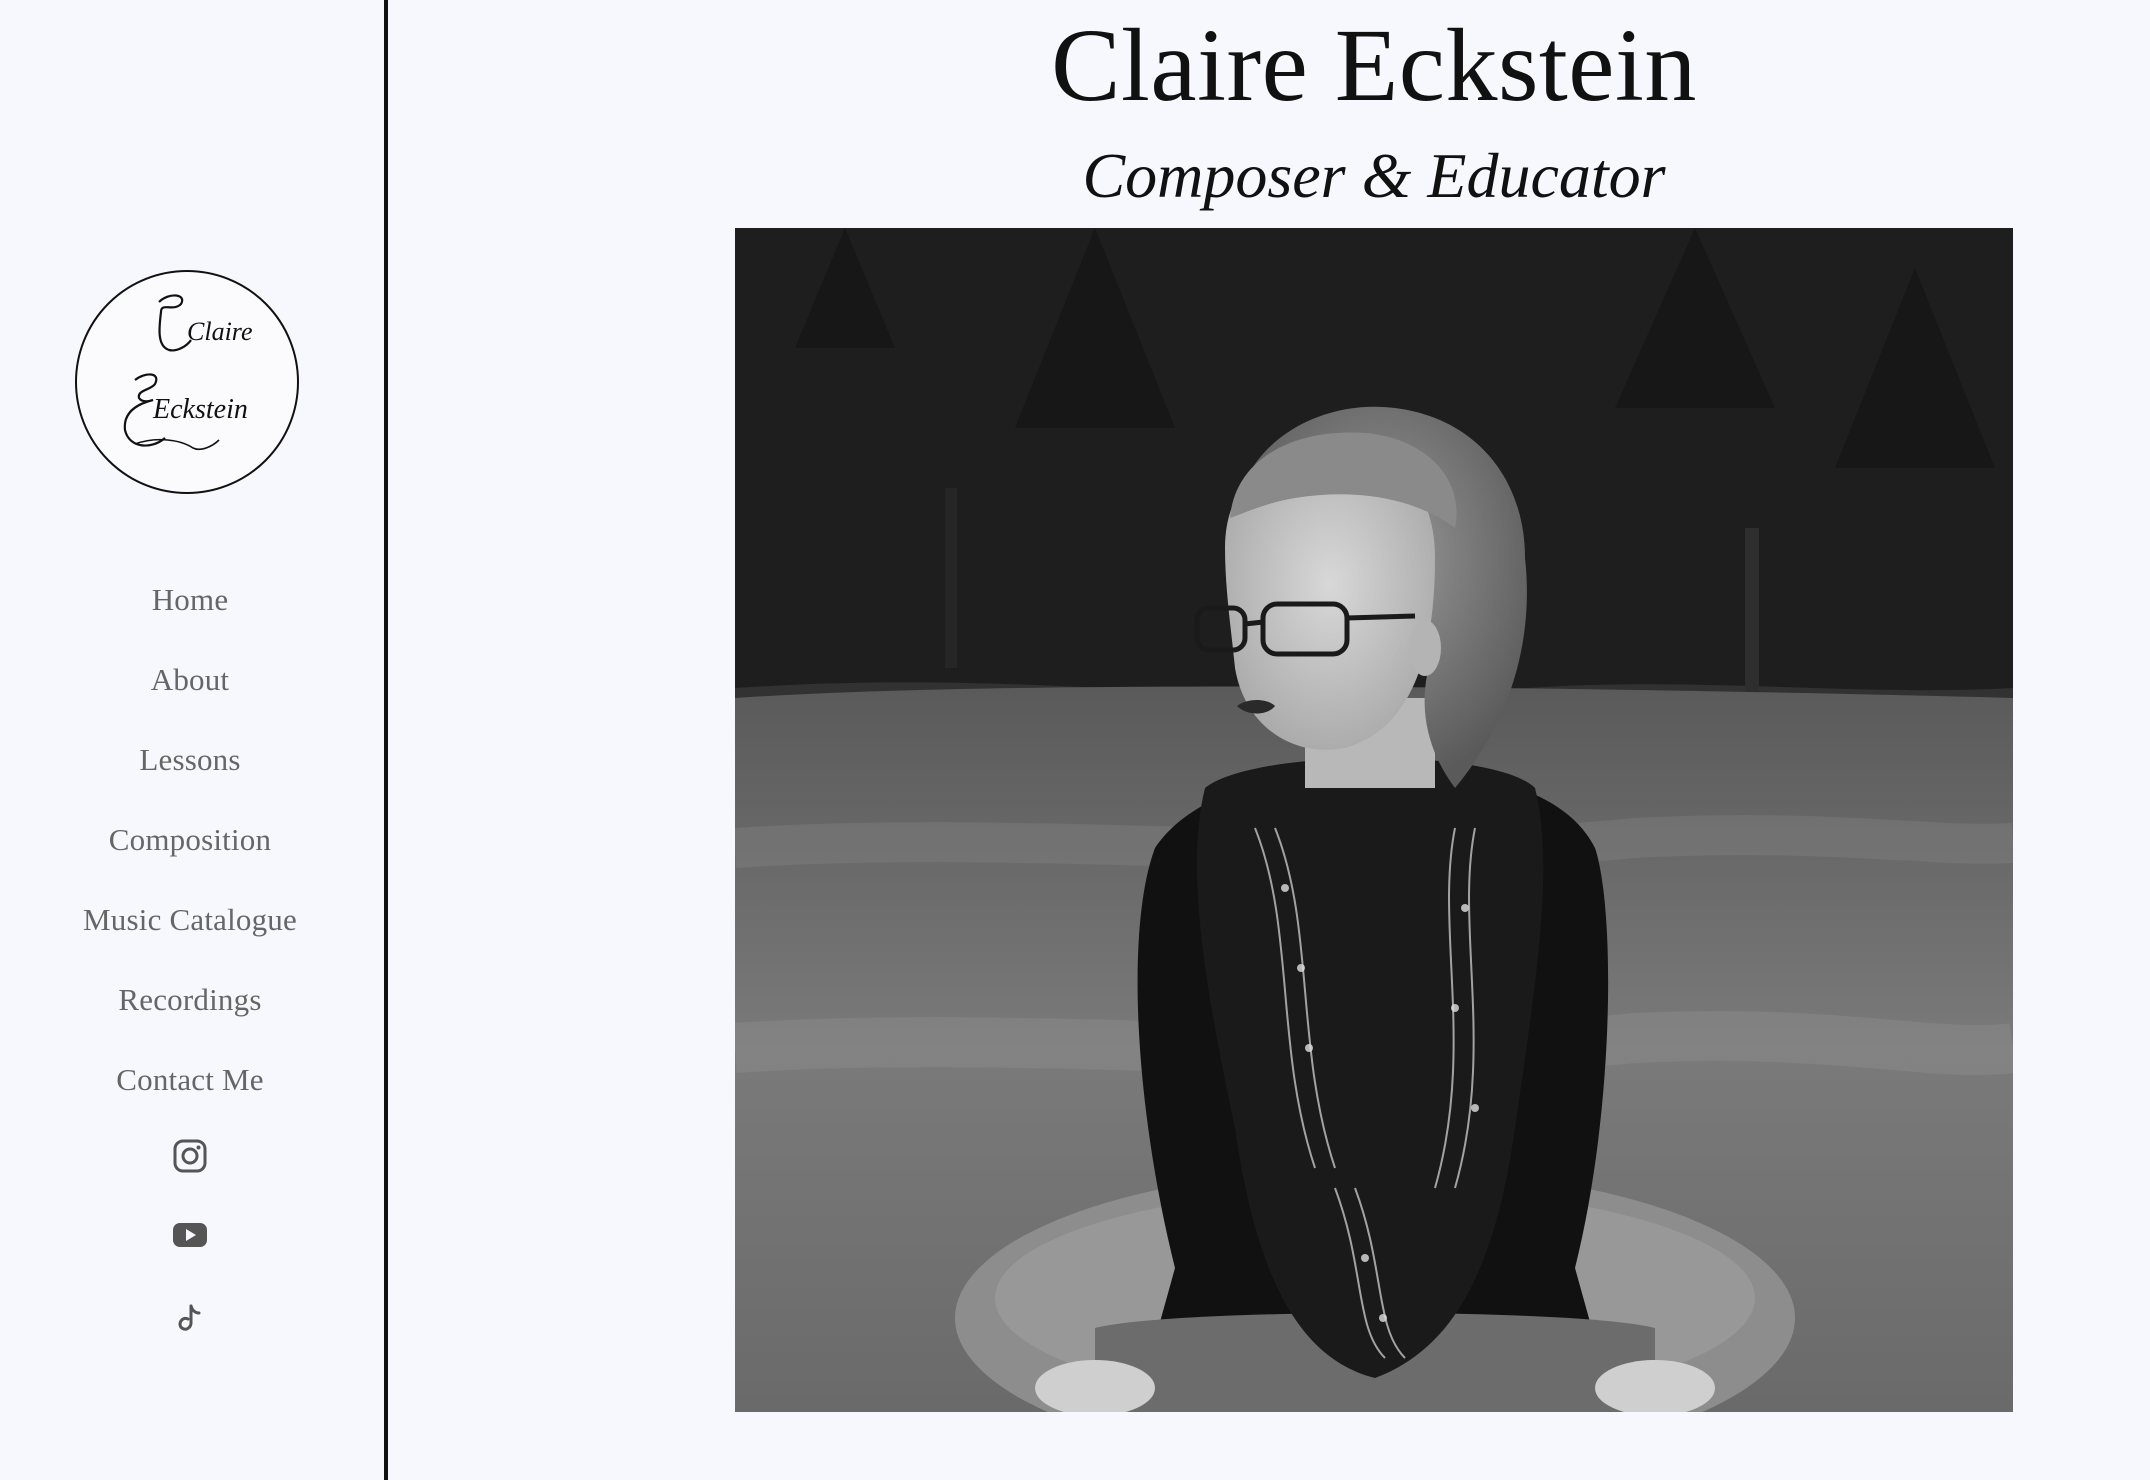 The height and width of the screenshot is (1480, 2150). I want to click on logo: Claire Eckstein, so click(187, 382).